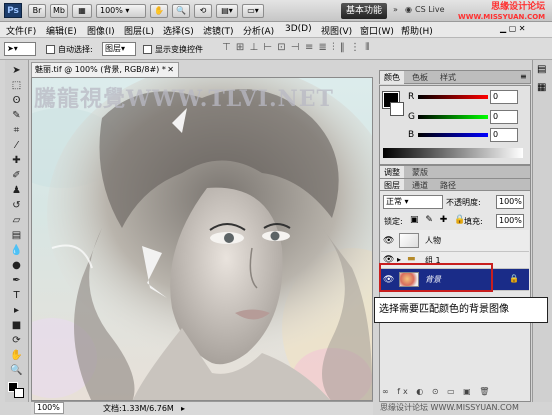 The height and width of the screenshot is (415, 552). I want to click on zoom-tool-icon: 🔍, so click(16, 370).